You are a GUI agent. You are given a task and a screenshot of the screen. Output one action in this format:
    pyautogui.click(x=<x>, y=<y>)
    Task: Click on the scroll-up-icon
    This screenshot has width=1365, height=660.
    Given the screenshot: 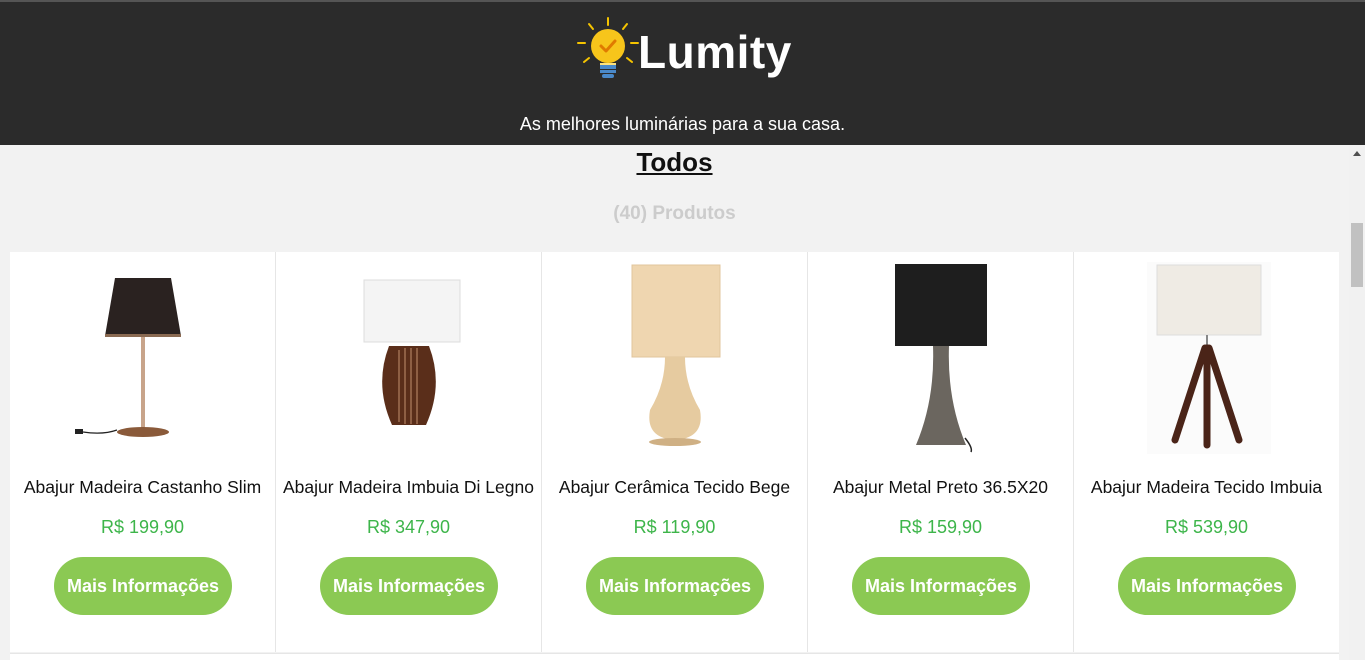 What is the action you would take?
    pyautogui.click(x=1357, y=153)
    